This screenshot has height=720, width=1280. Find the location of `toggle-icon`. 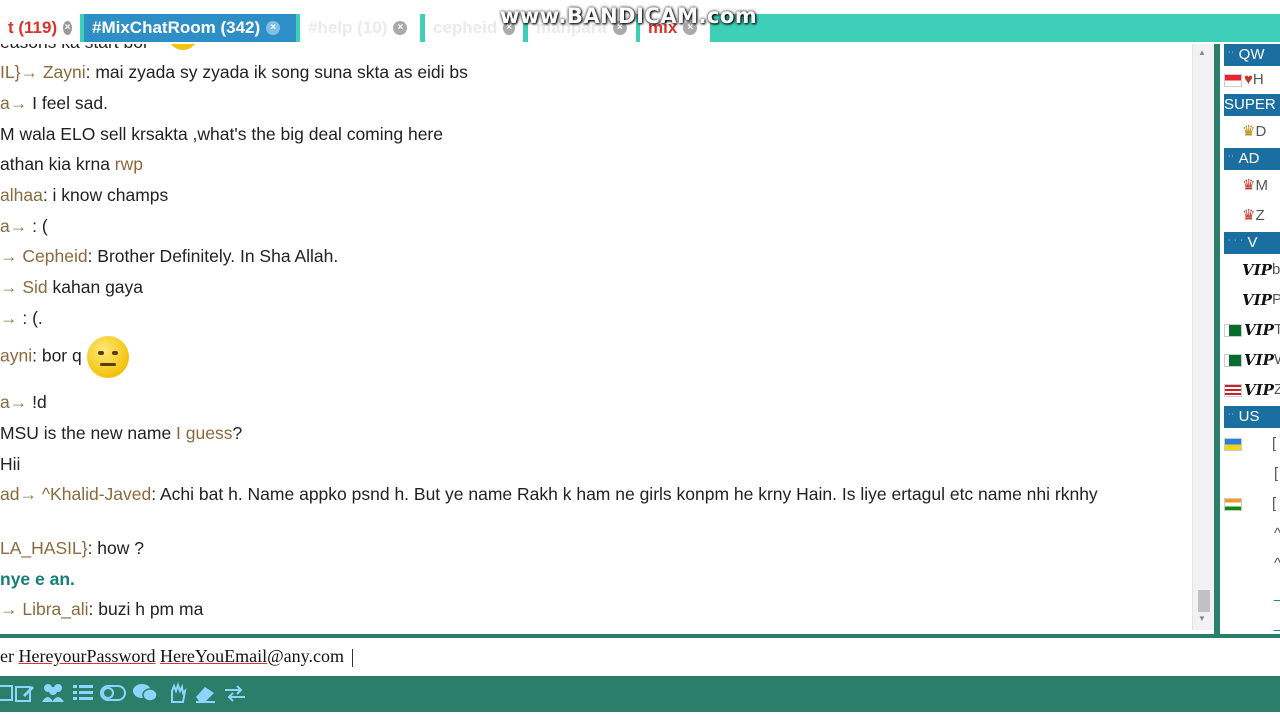

toggle-icon is located at coordinates (113, 693).